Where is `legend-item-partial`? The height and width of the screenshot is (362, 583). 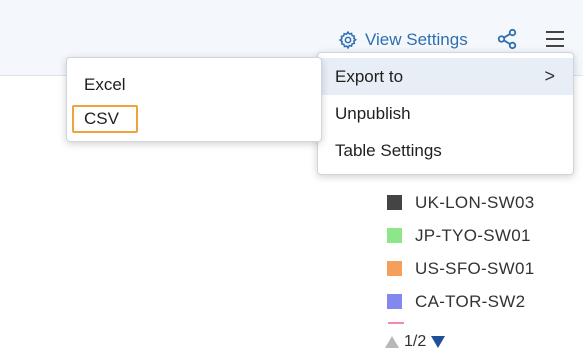
legend-item-partial is located at coordinates (396, 323).